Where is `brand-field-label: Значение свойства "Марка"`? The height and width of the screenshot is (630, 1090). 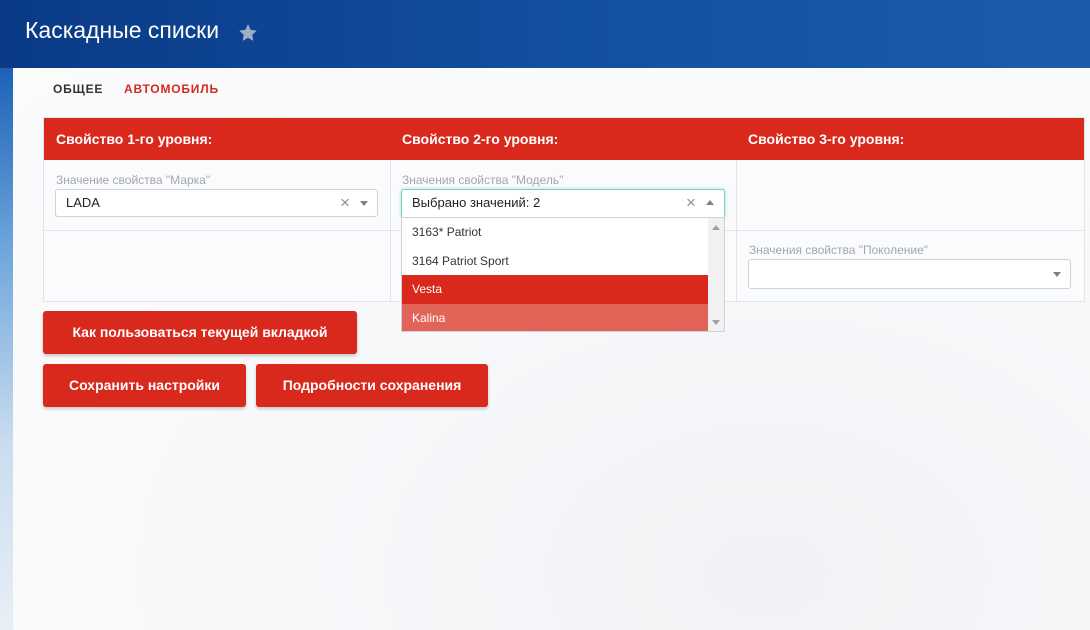
brand-field-label: Значение свойства "Марка" is located at coordinates (133, 180).